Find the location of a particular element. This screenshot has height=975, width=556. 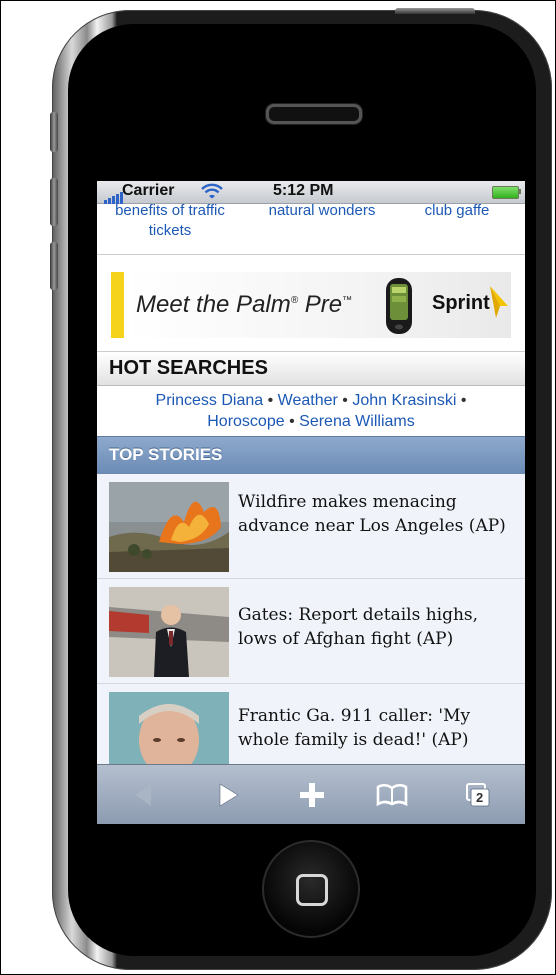

hot-searches-header: HOT SEARCHES is located at coordinates (311, 368).